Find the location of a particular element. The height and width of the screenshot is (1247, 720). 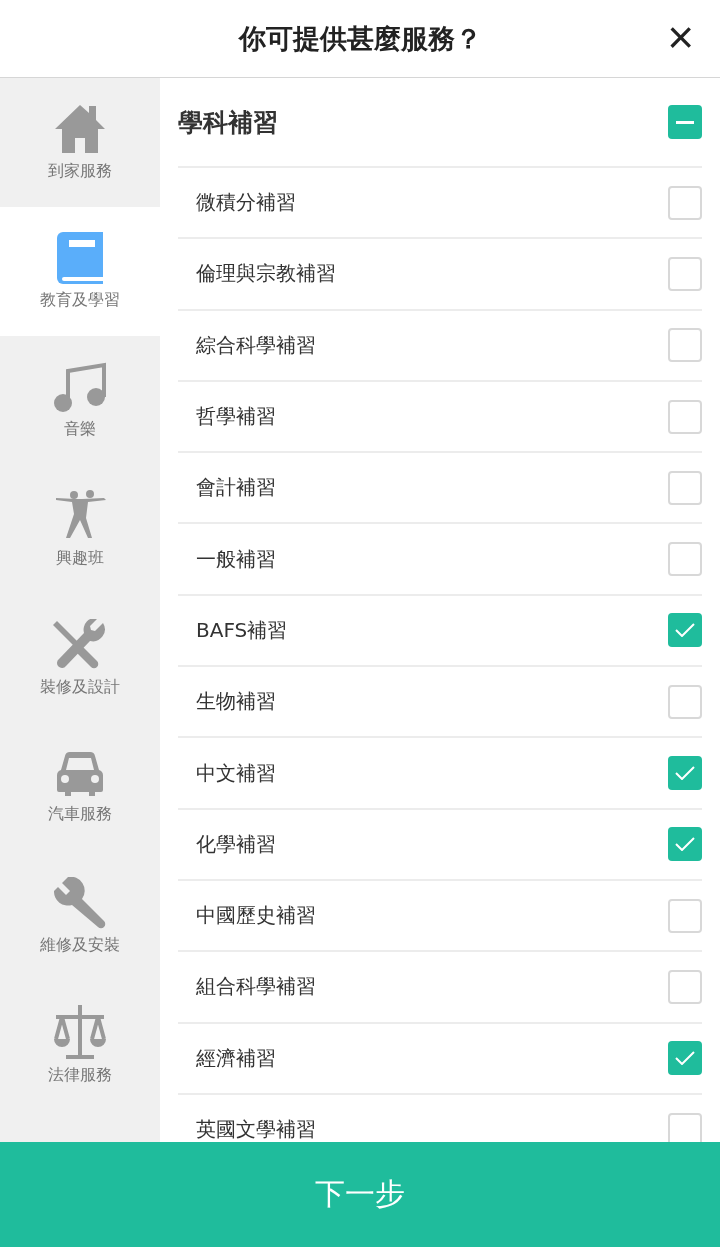

subject-label: 化學補習 is located at coordinates (236, 844).